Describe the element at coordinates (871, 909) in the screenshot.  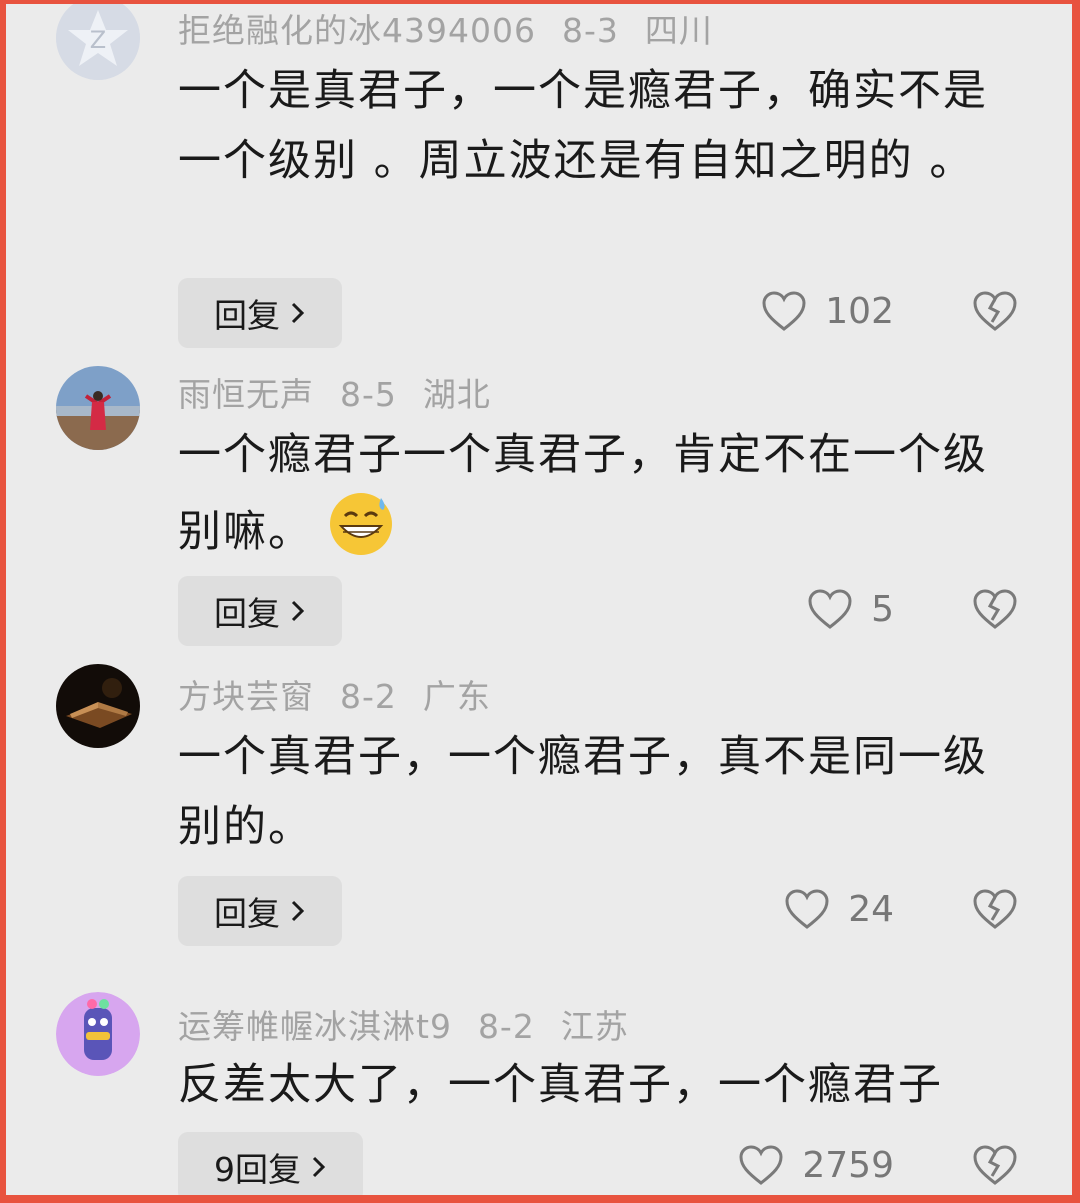
I see `like-count: 24` at that location.